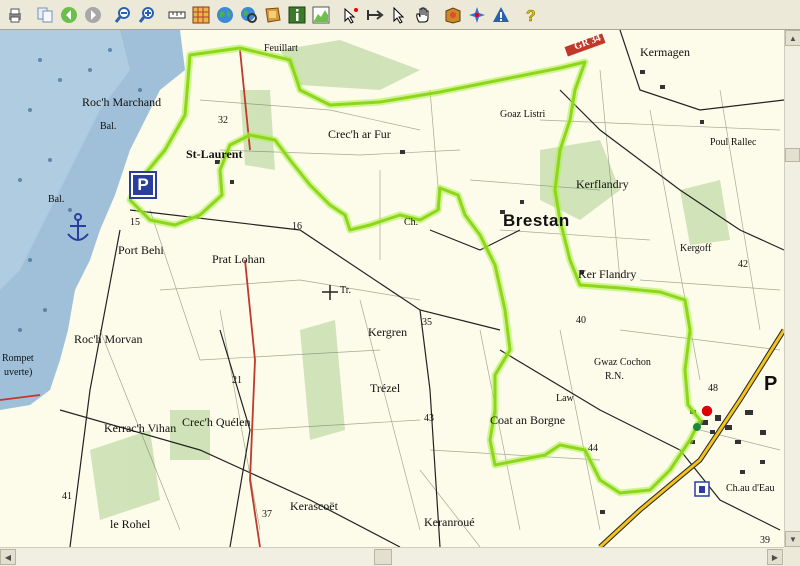  What do you see at coordinates (130, 524) in the screenshot?
I see `map-label: le Rohel` at bounding box center [130, 524].